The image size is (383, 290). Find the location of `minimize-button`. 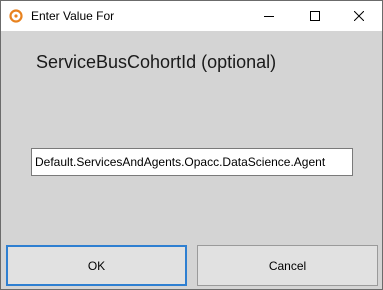

minimize-button is located at coordinates (269, 16).